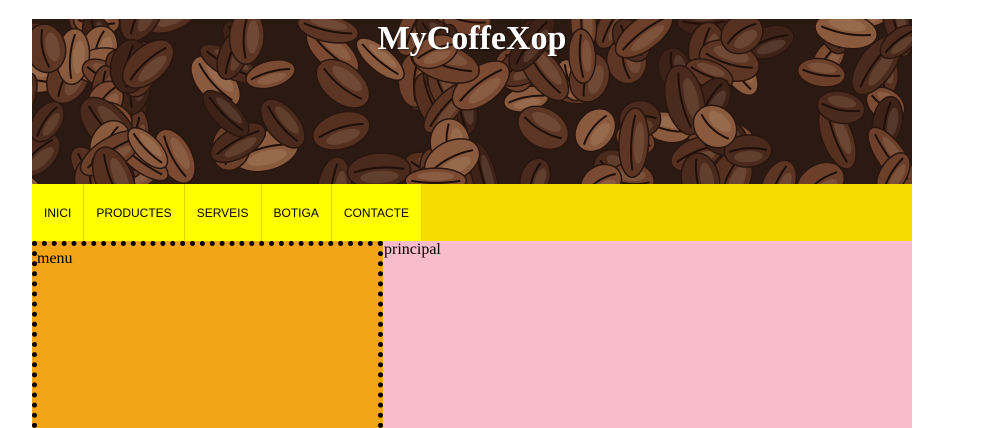  Describe the element at coordinates (134, 212) in the screenshot. I see `nav-item-productes: PRODUCTES` at that location.